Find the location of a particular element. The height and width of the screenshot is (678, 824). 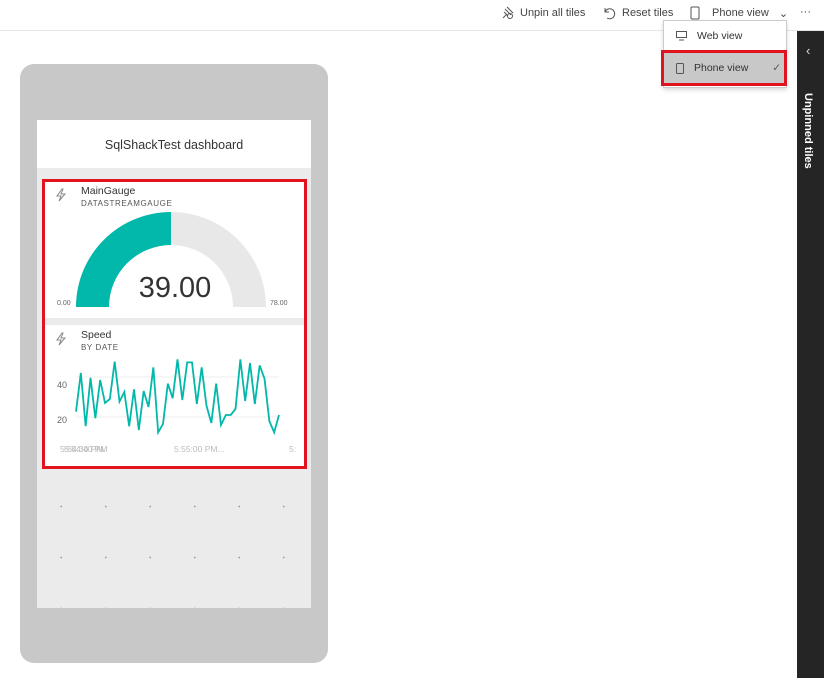

phone-view-label: Phone view is located at coordinates (721, 68).